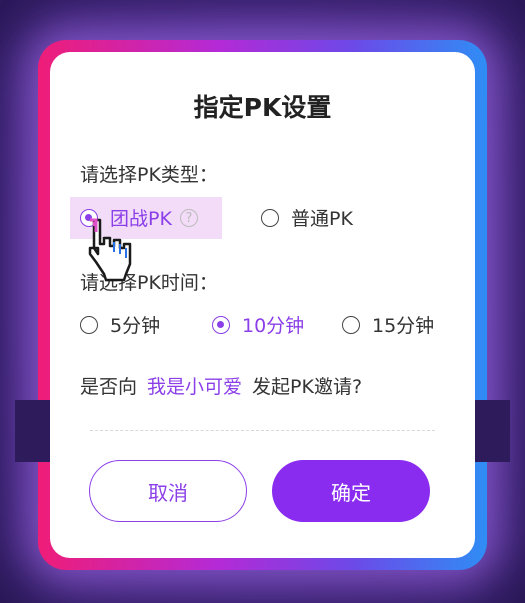 The image size is (525, 603). Describe the element at coordinates (195, 387) in the screenshot. I see `invite-target-name: 我是小可爱` at that location.